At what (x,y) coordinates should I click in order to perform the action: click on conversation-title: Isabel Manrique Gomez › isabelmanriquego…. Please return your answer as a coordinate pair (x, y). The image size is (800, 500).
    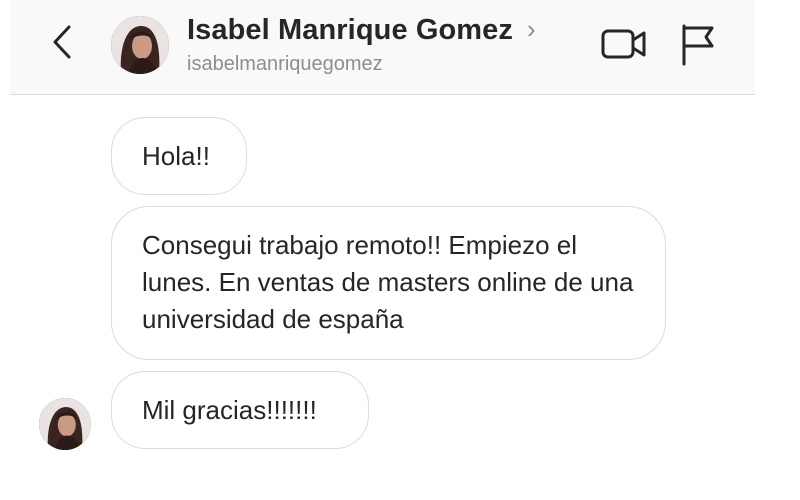
    Looking at the image, I should click on (361, 45).